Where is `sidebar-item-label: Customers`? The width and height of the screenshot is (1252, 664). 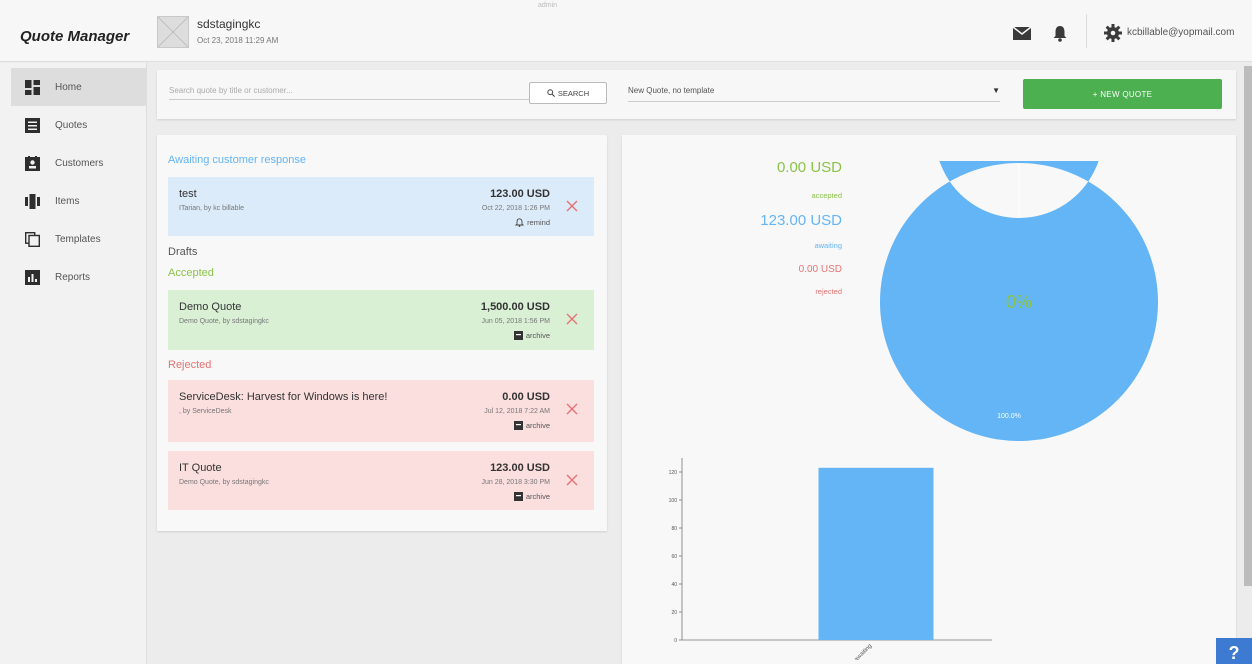 sidebar-item-label: Customers is located at coordinates (79, 163).